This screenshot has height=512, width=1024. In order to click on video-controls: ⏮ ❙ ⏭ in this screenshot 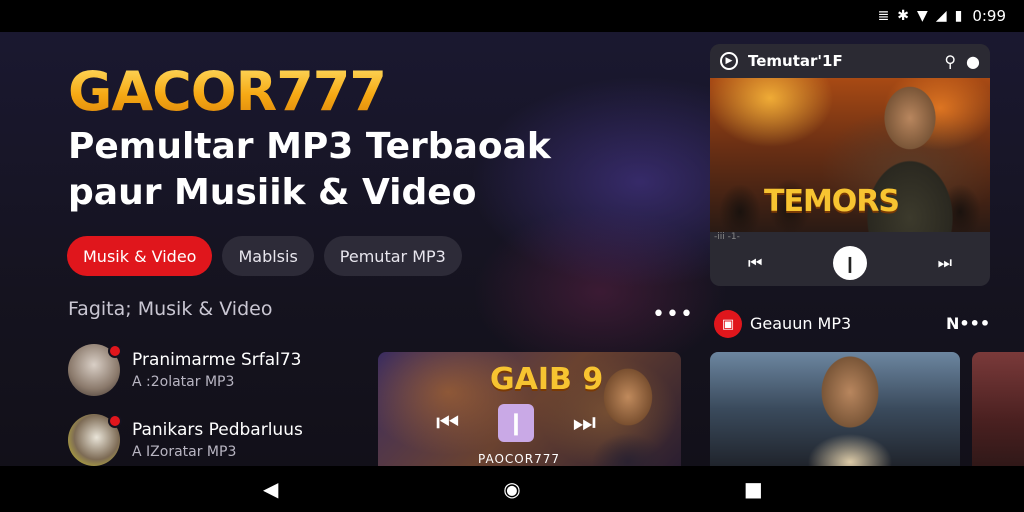, I will do `click(516, 423)`.